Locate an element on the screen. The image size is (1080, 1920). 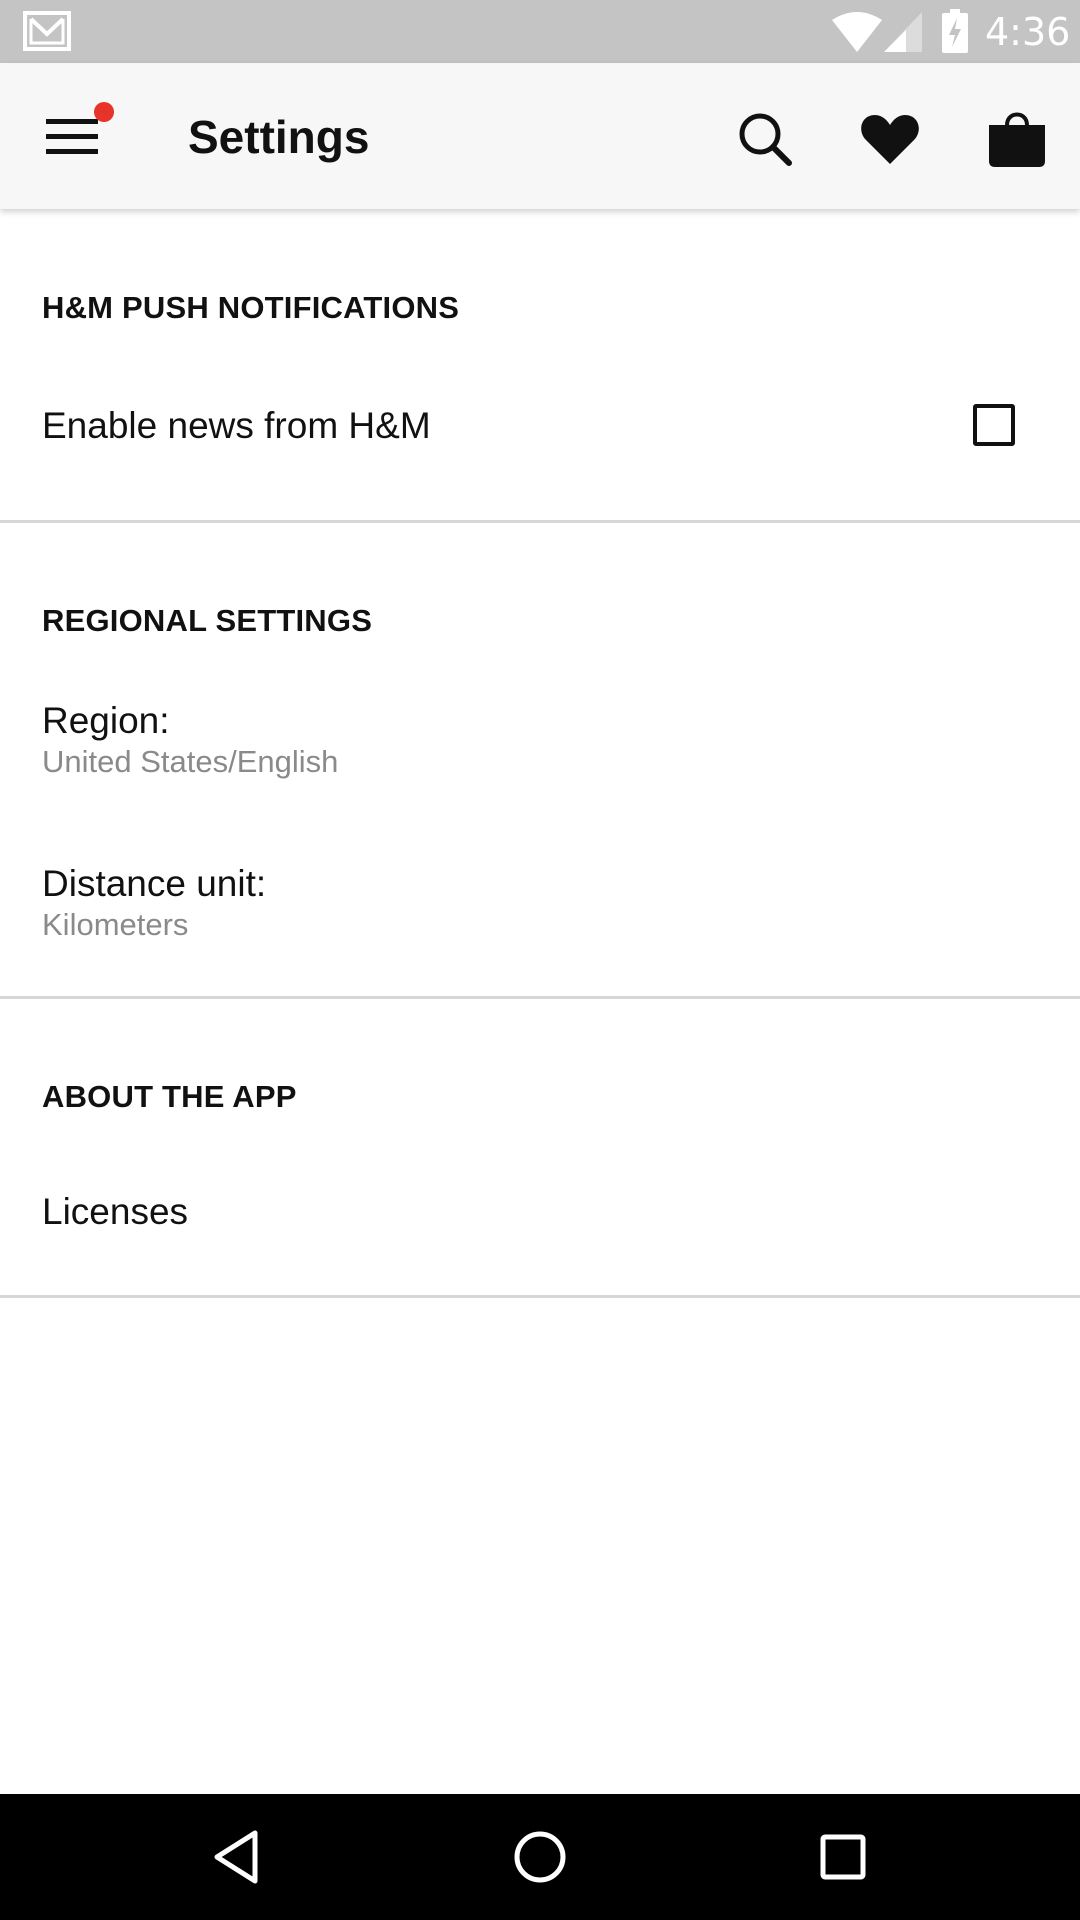
region-label: Region: is located at coordinates (106, 720).